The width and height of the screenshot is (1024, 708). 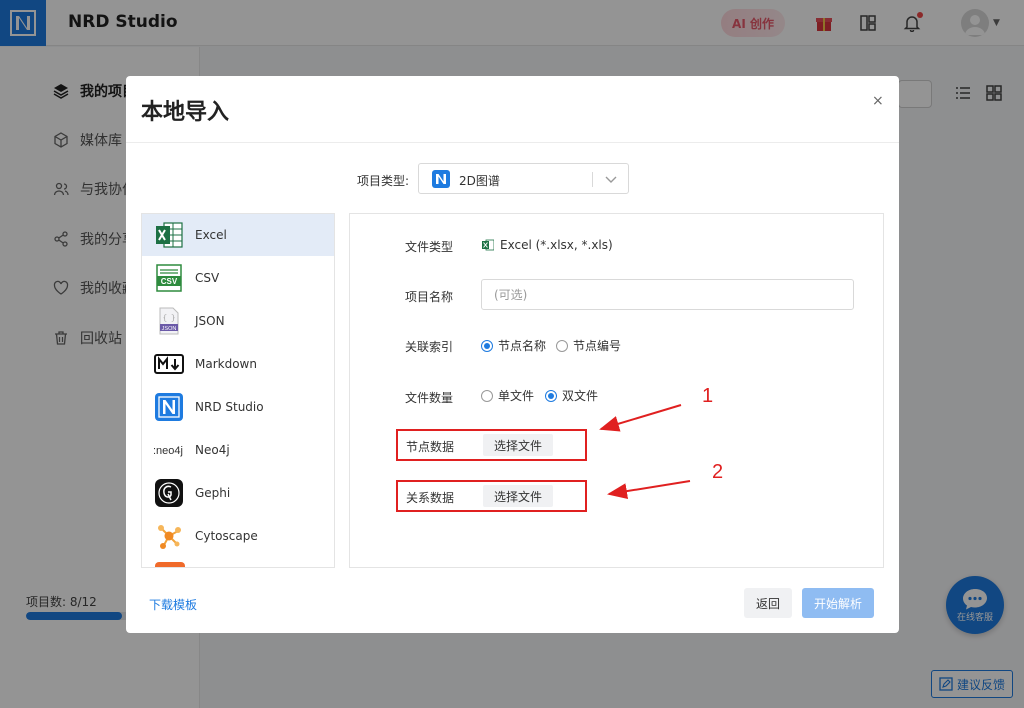 I want to click on annotation-number-1: 1, so click(x=708, y=396).